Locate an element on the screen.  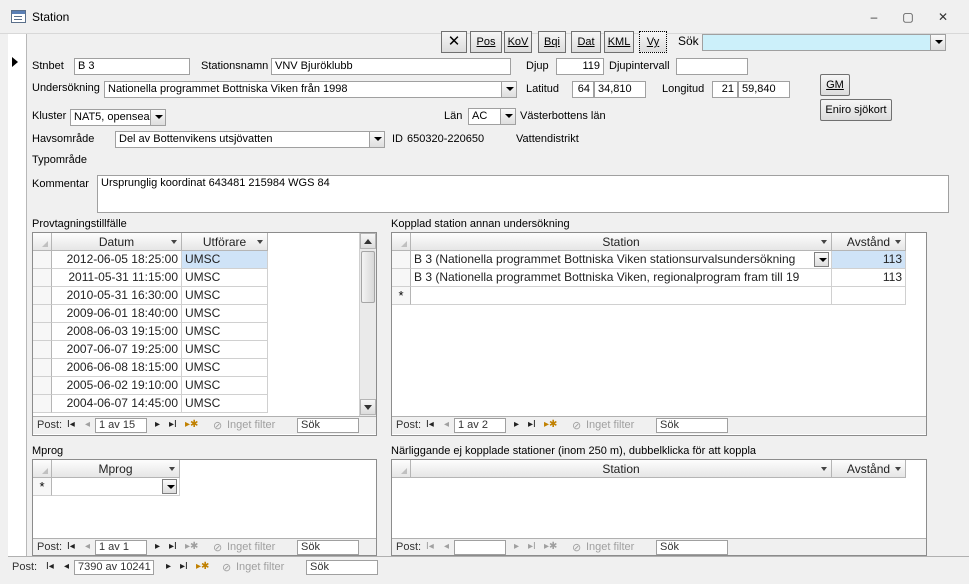
cell-datum: 2005-06-02 19:10:00 is located at coordinates (117, 386).